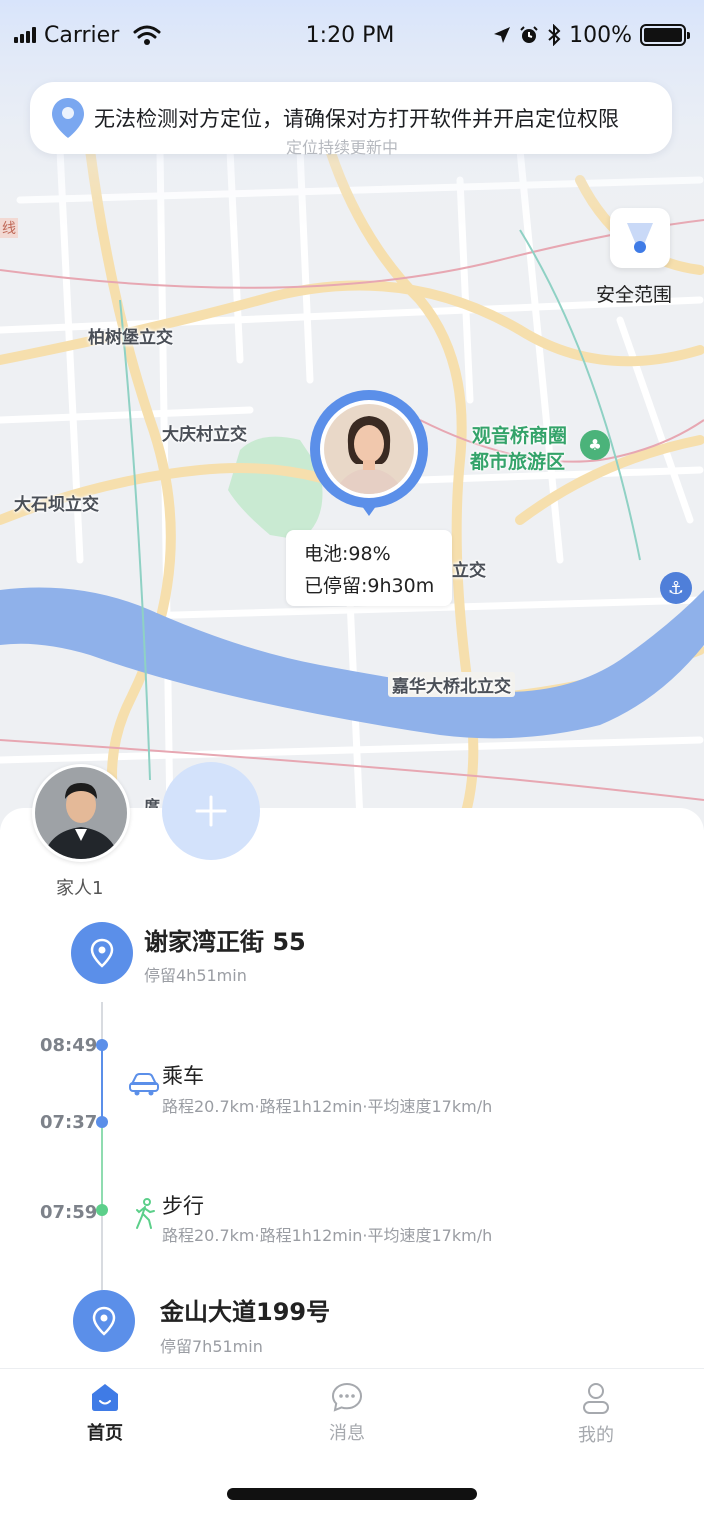  I want to click on map-label-jia-hua: 嘉华大桥北立交, so click(451, 684).